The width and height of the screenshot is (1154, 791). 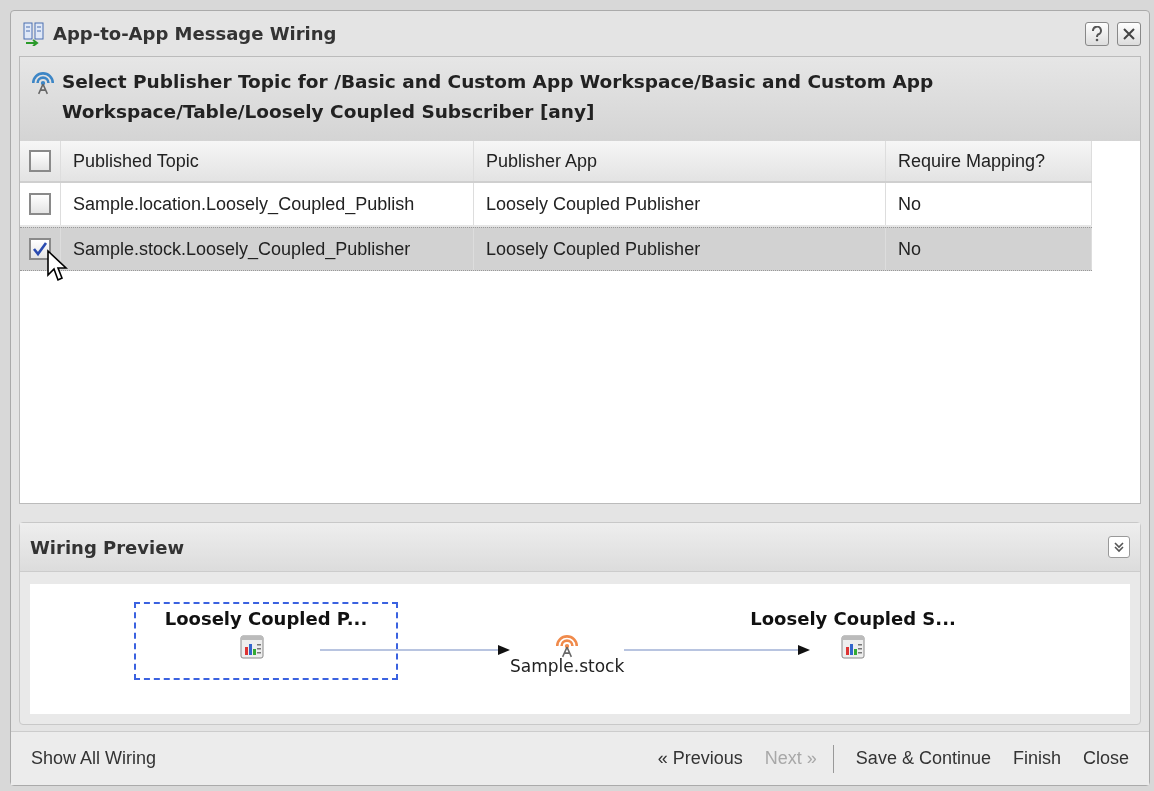 I want to click on table-cell: Sample.location.Loosely_Coupled_Publish, so click(x=244, y=204).